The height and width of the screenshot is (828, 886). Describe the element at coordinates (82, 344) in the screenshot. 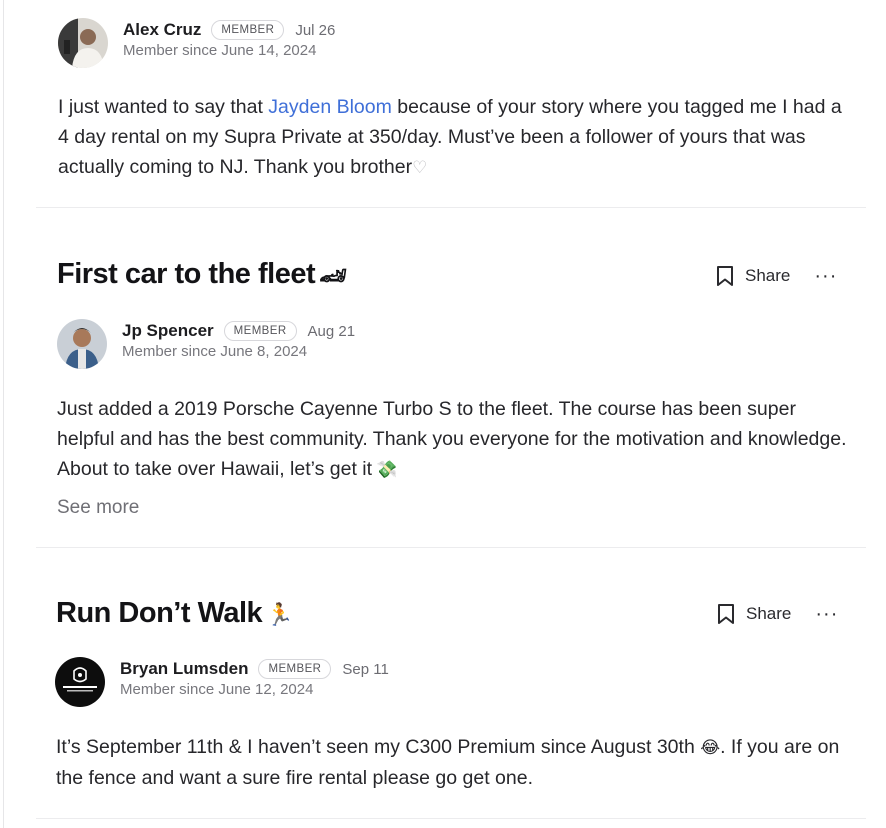

I see `avatar-jp-spencer` at that location.